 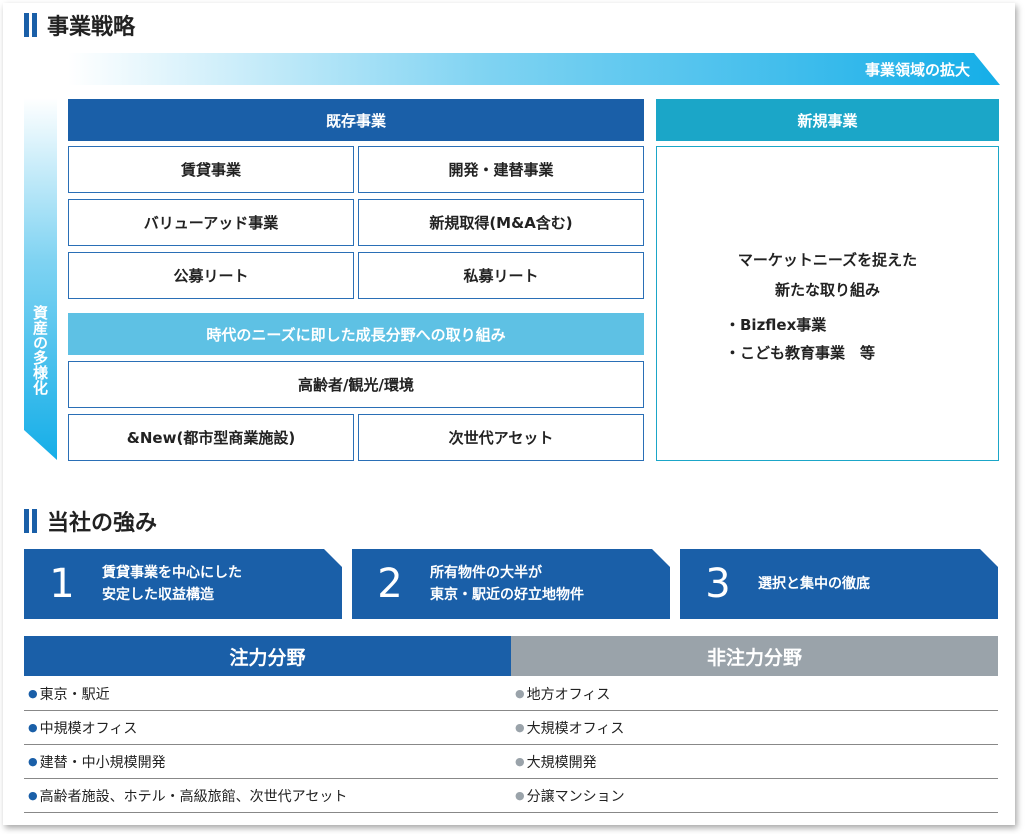 I want to click on diversification-arrow, so click(x=40, y=279).